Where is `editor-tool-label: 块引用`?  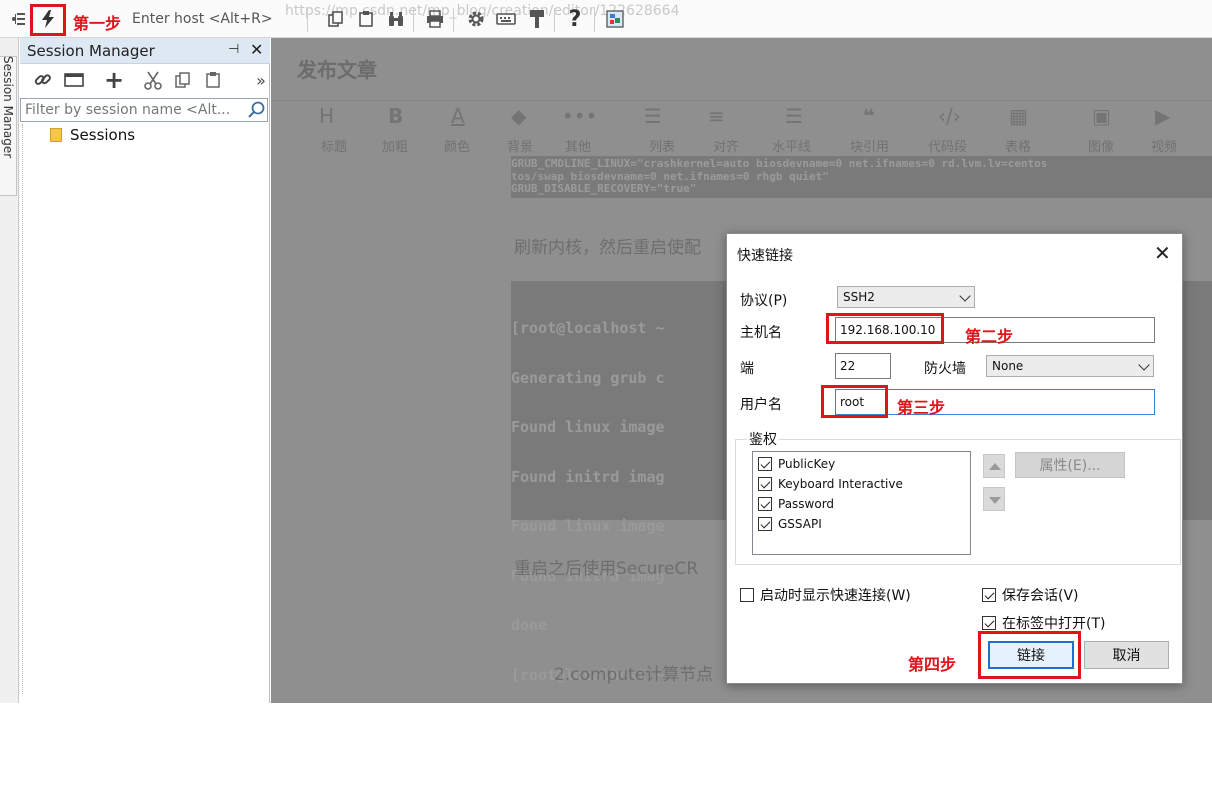 editor-tool-label: 块引用 is located at coordinates (870, 147).